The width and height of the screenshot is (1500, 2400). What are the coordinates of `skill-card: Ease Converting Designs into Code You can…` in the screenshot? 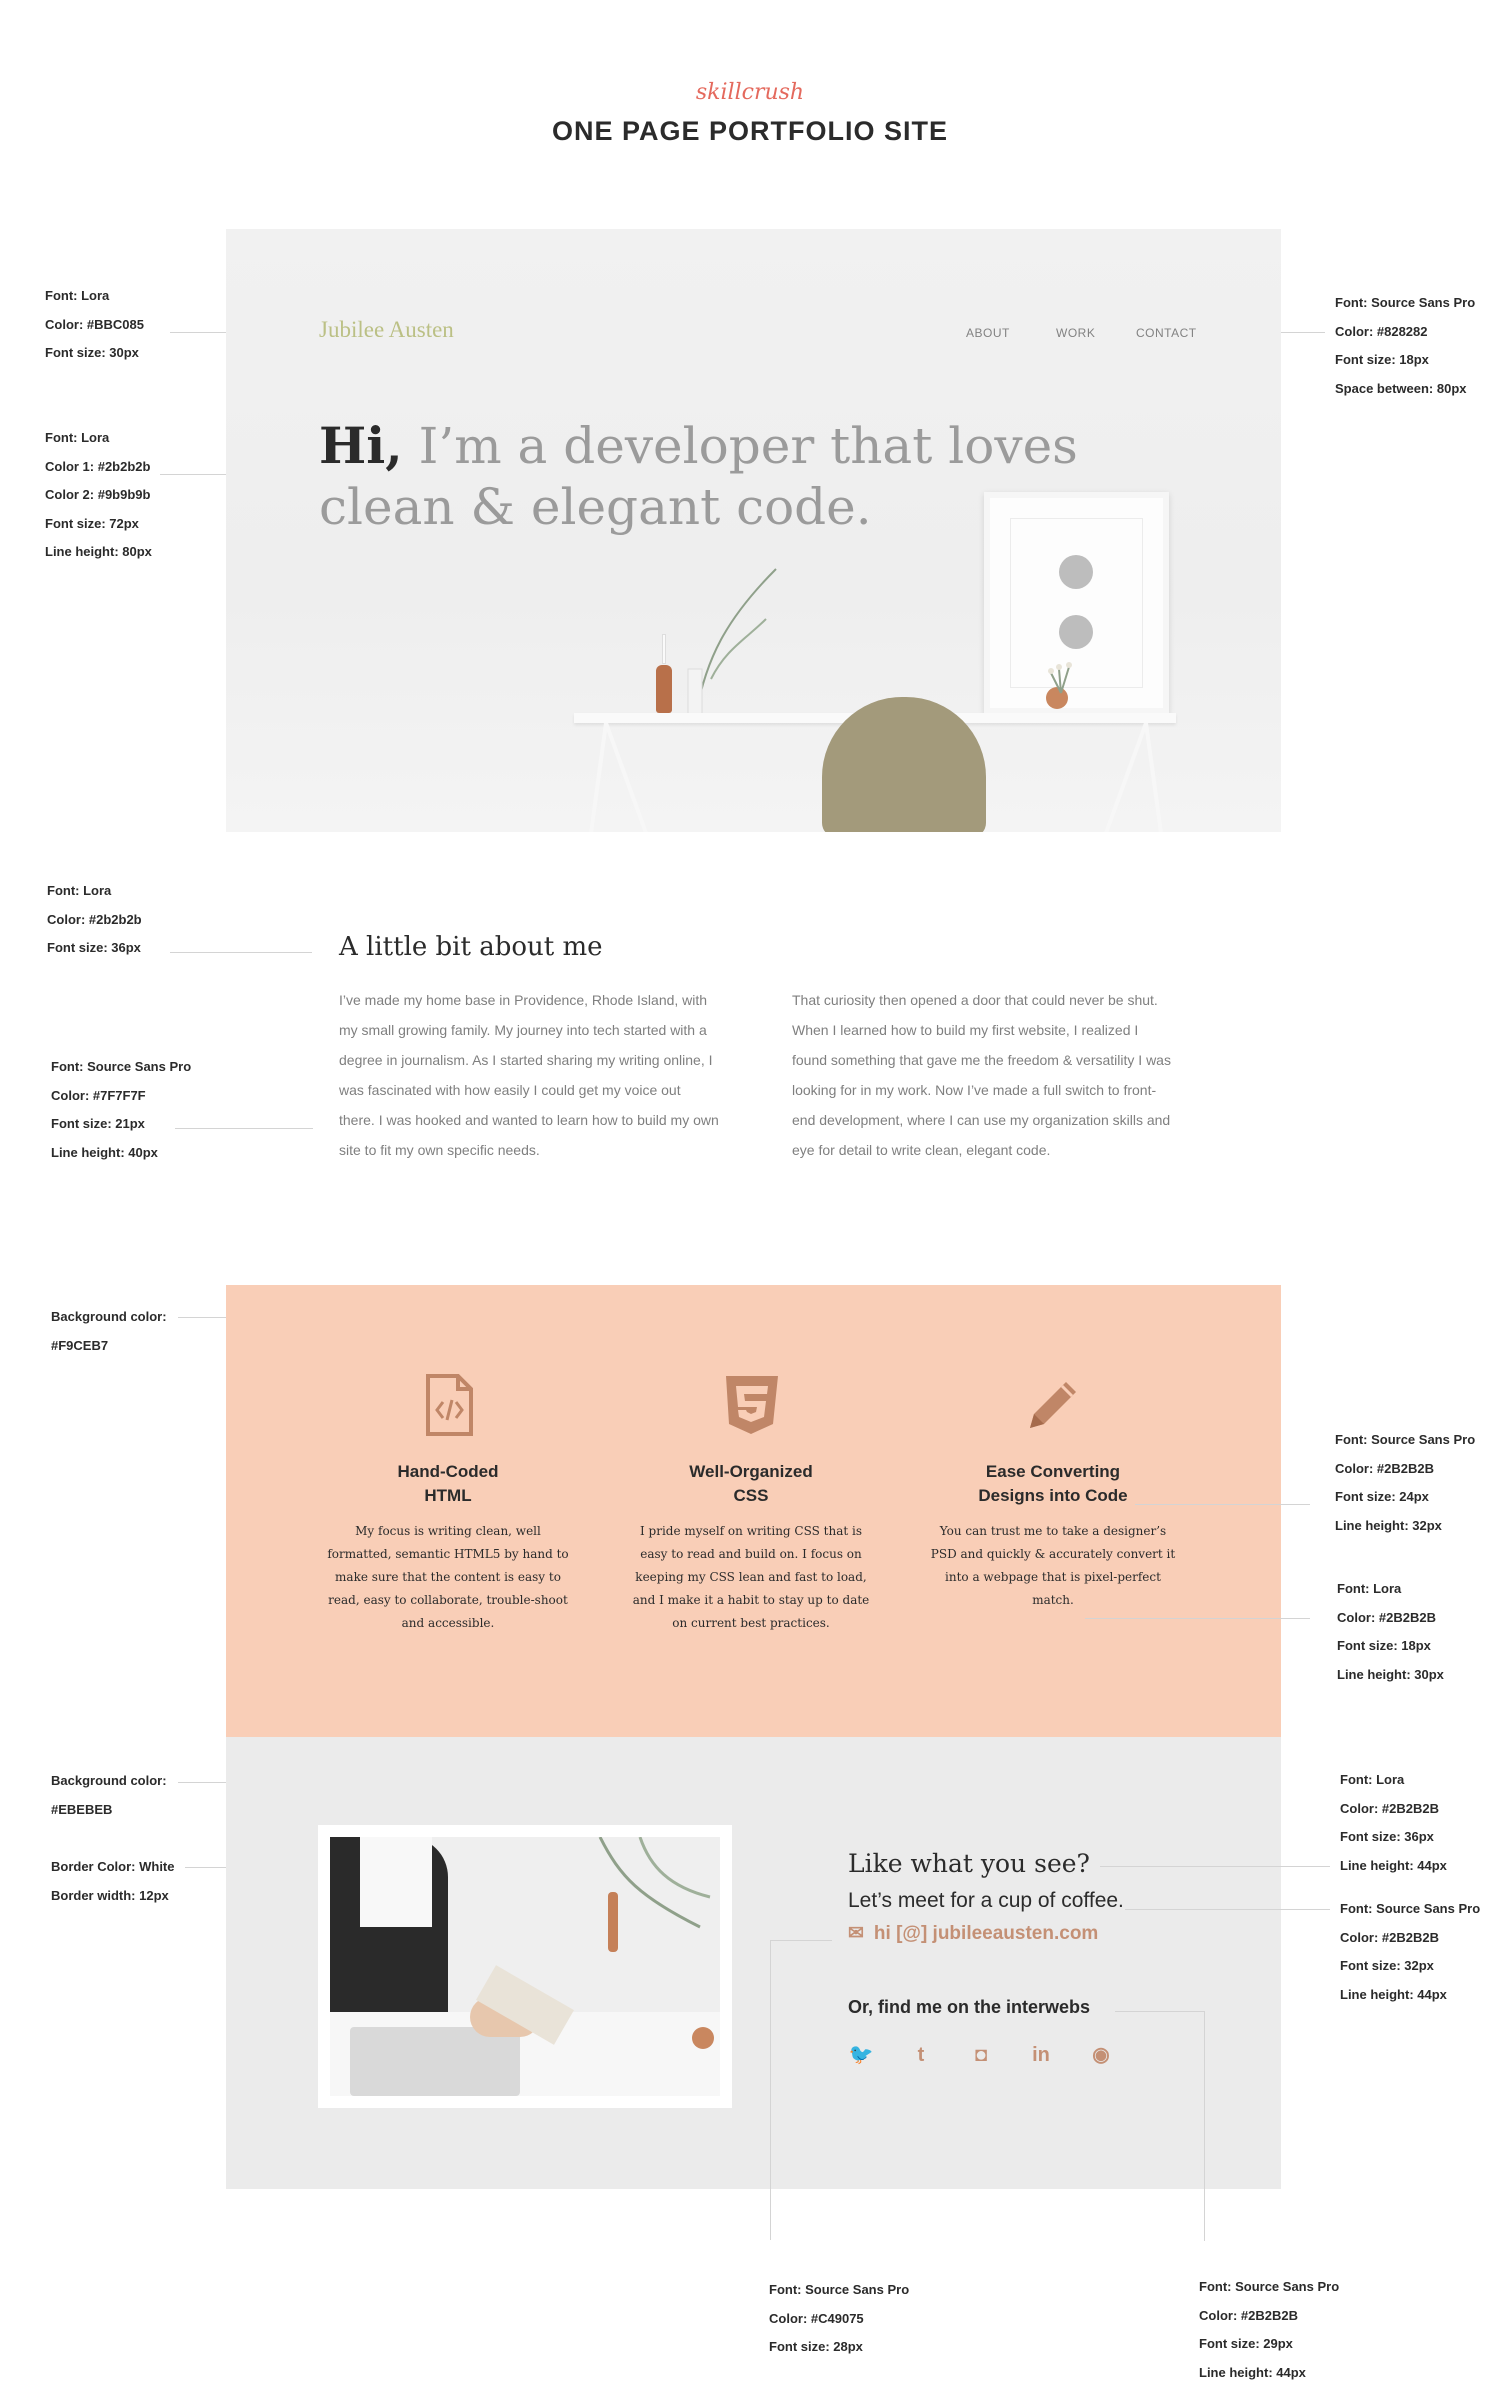 It's located at (1053, 1491).